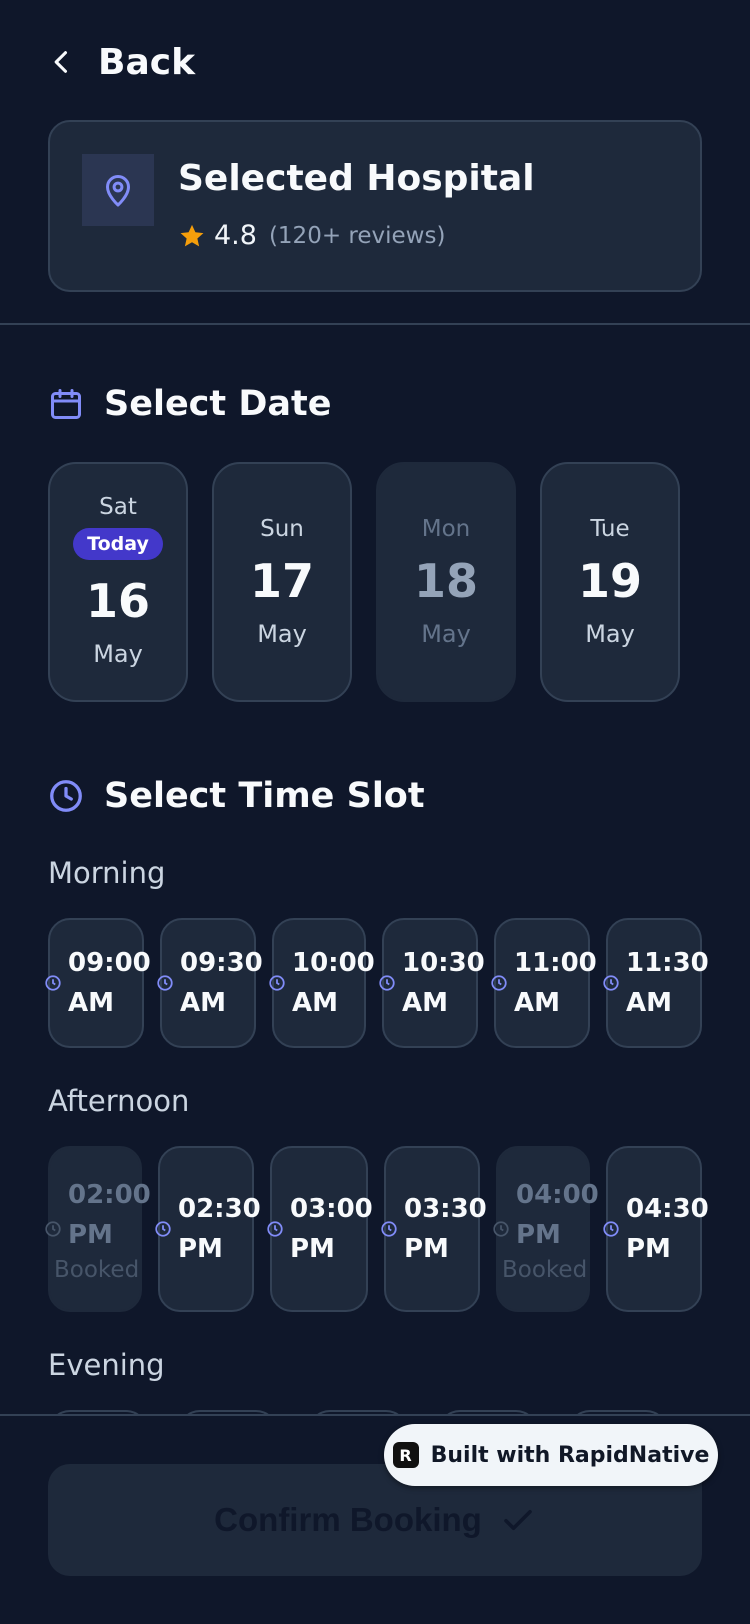 The width and height of the screenshot is (750, 1624). I want to click on select-date-label: Select Date, so click(218, 404).